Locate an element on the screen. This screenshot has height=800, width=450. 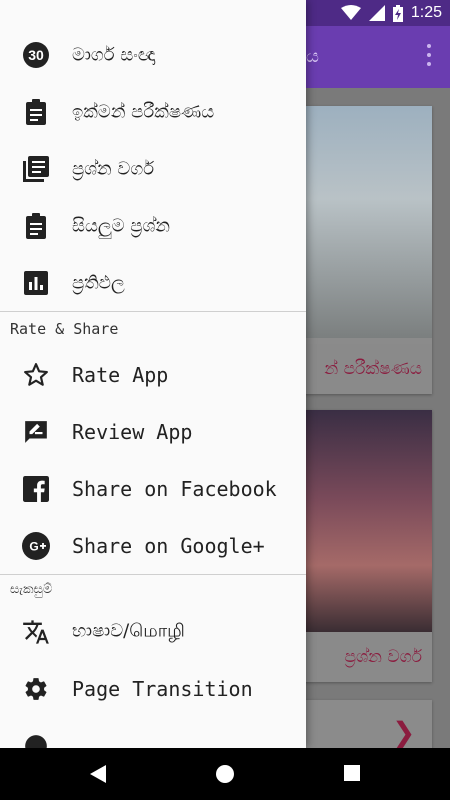
drawer-item-all-questions: සියලුම ප්‍රශ්න is located at coordinates (153, 225).